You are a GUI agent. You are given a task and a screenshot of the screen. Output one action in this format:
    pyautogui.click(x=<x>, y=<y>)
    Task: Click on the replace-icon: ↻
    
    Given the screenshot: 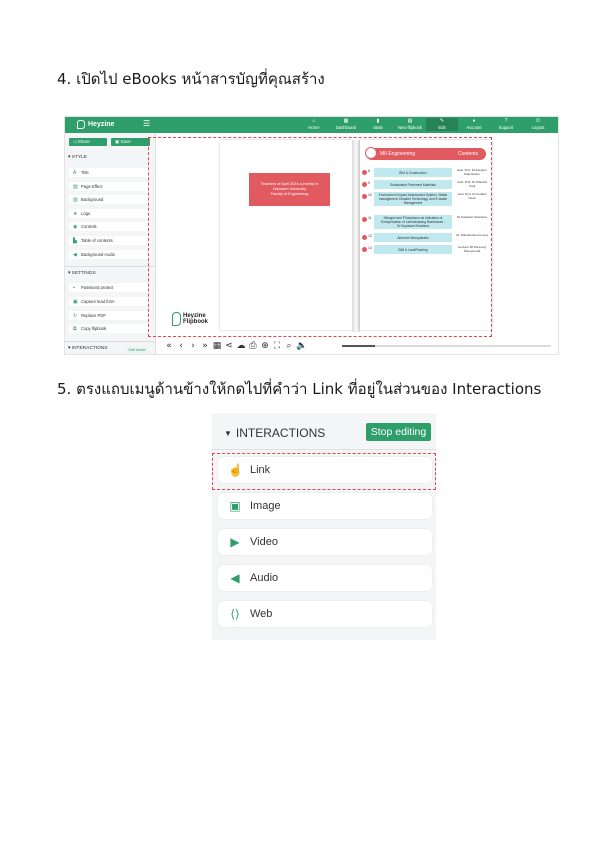 What is the action you would take?
    pyautogui.click(x=75, y=316)
    